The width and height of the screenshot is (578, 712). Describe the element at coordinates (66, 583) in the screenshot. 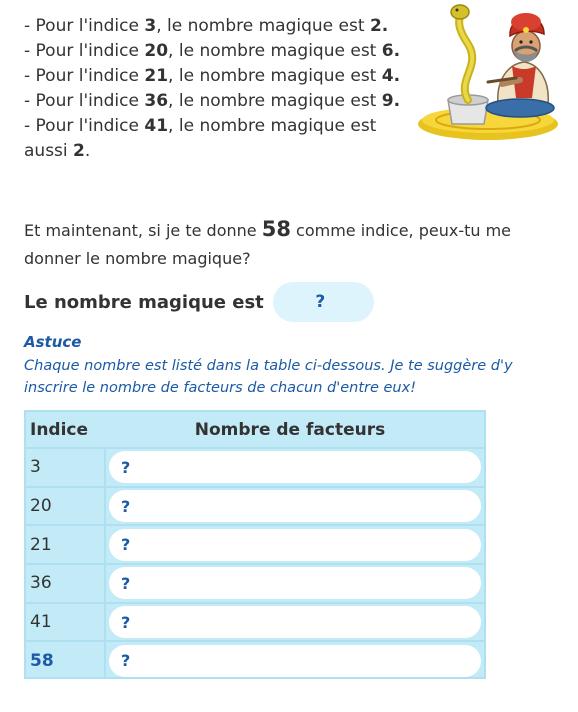

I see `row-index: 36` at that location.